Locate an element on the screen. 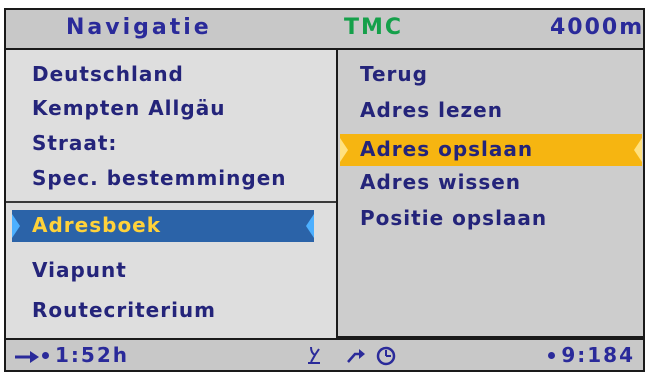 The height and width of the screenshot is (379, 651). clock-value: 9:184 is located at coordinates (598, 355).